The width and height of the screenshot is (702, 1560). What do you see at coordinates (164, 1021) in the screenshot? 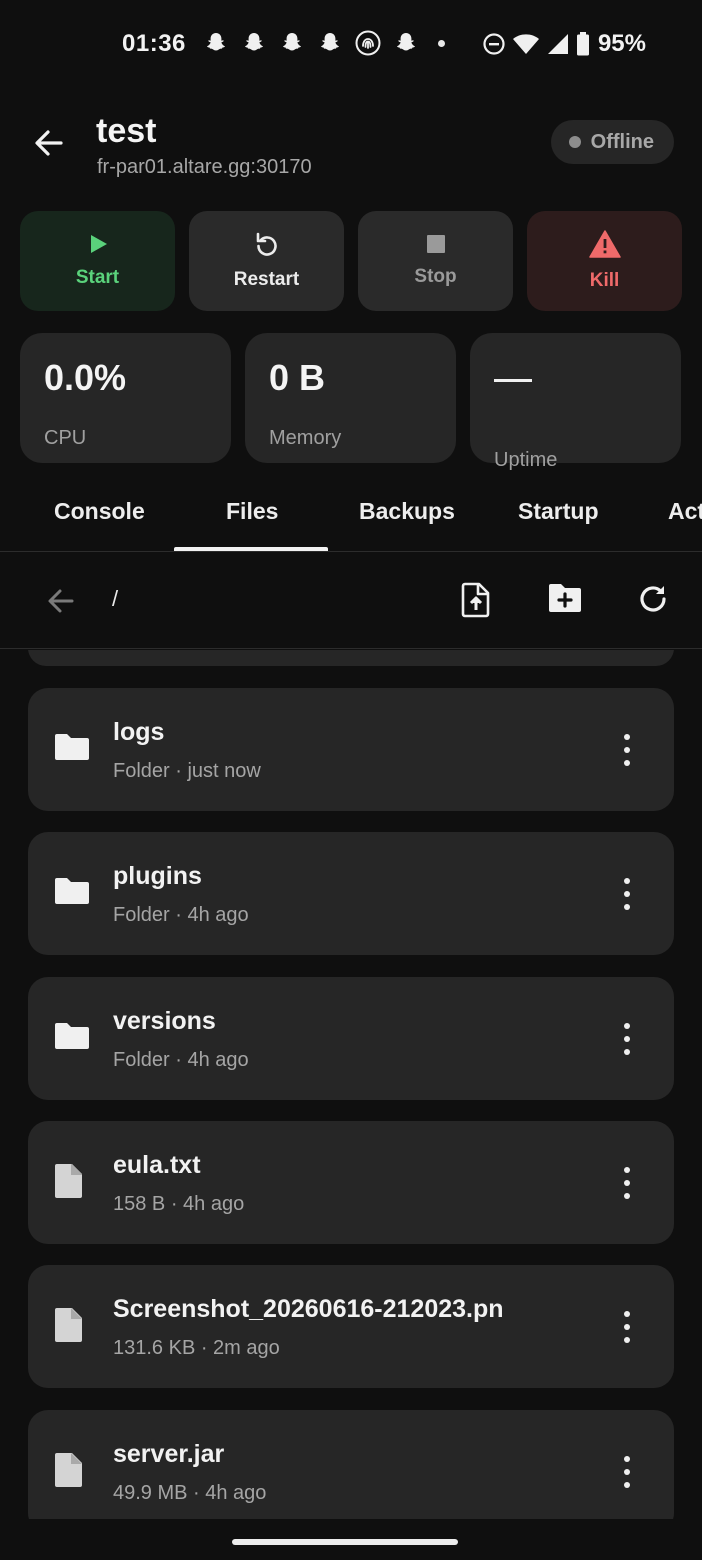
I see `file-name: versions` at bounding box center [164, 1021].